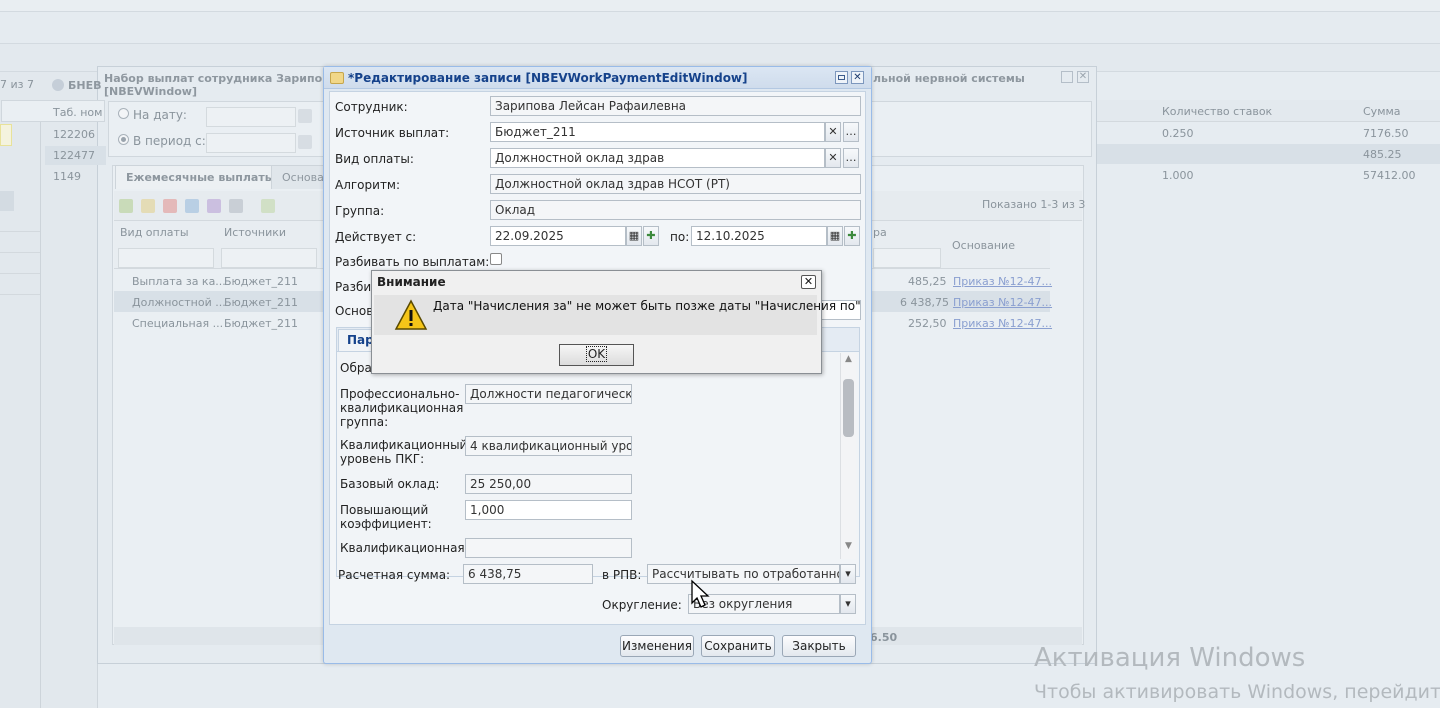 This screenshot has height=708, width=1440. Describe the element at coordinates (738, 646) in the screenshot. I see `save-button: Сохранить` at that location.